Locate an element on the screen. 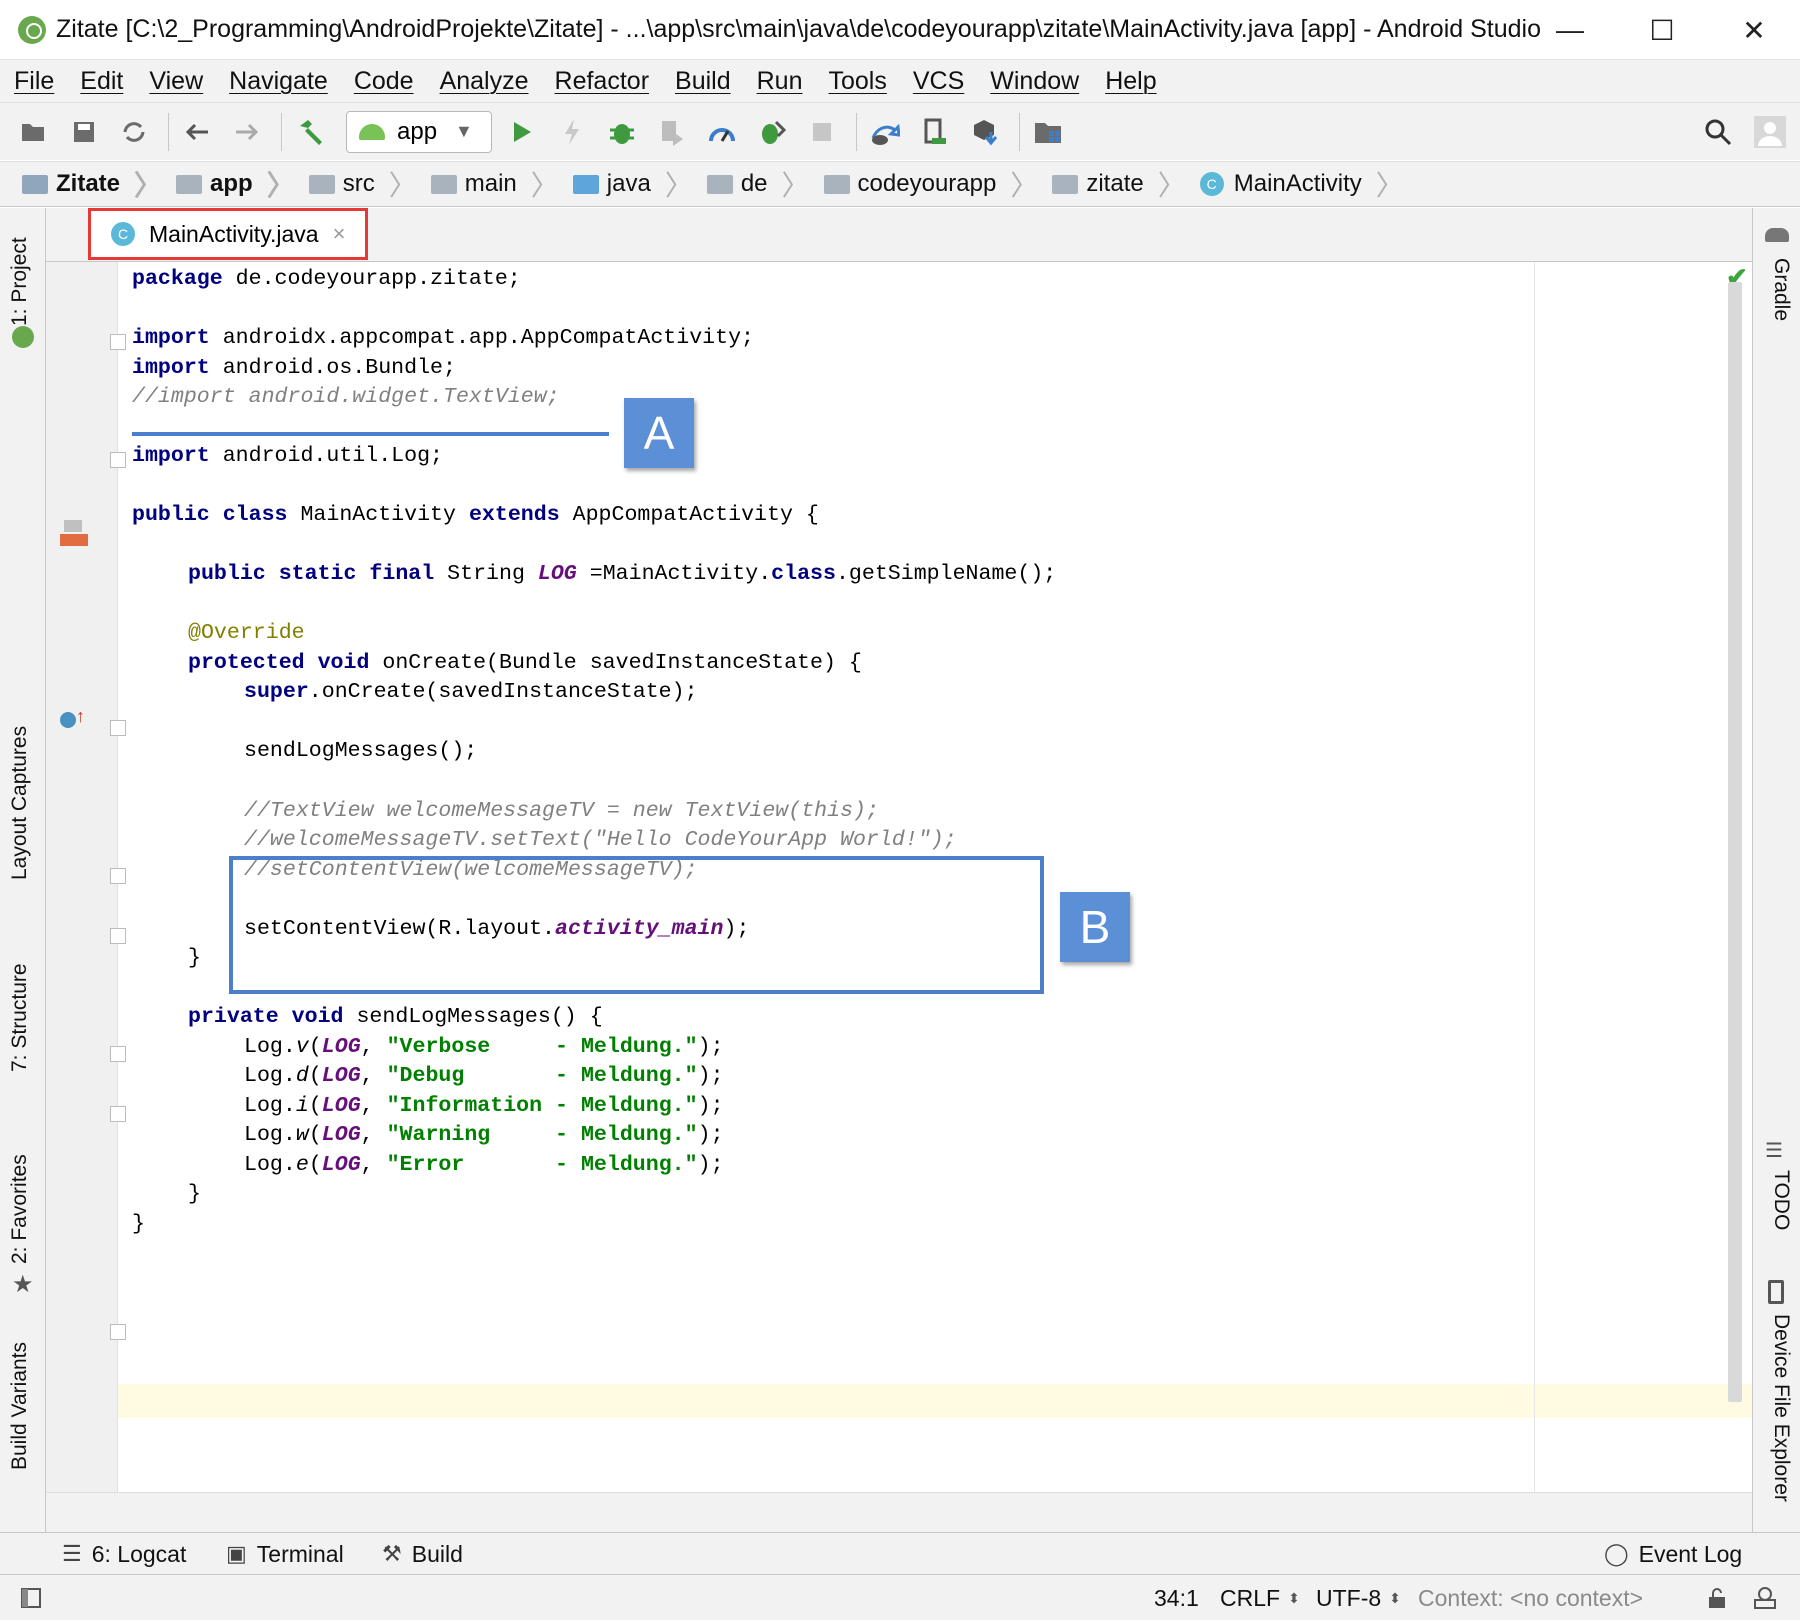  stop-icon is located at coordinates (822, 132).